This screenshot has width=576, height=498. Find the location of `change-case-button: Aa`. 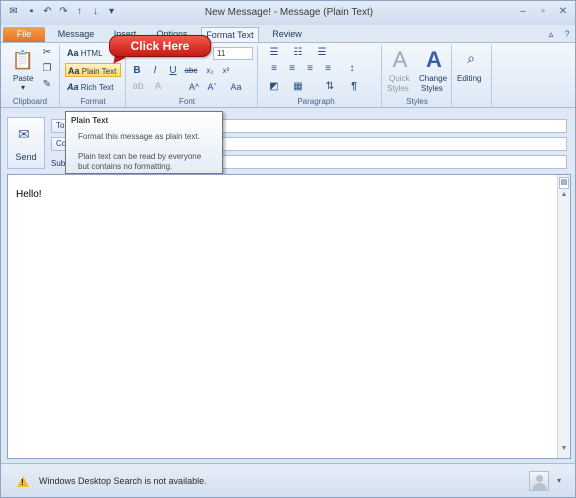

change-case-button: Aa is located at coordinates (236, 87).